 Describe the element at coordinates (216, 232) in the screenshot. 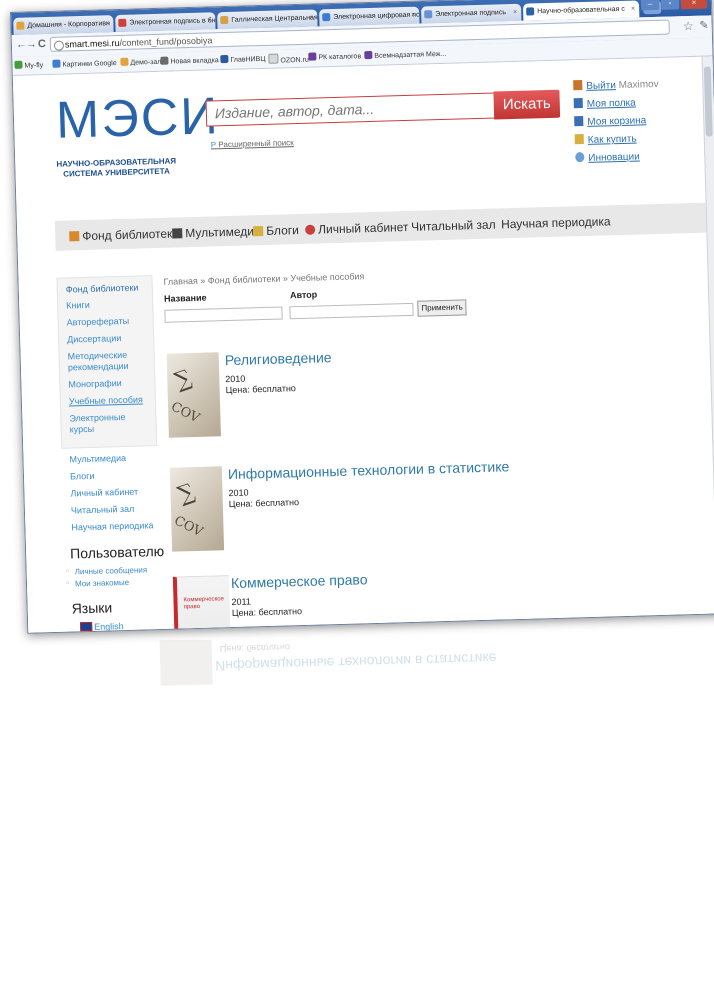

I see `nav-multimedia: Мультимедиа` at that location.